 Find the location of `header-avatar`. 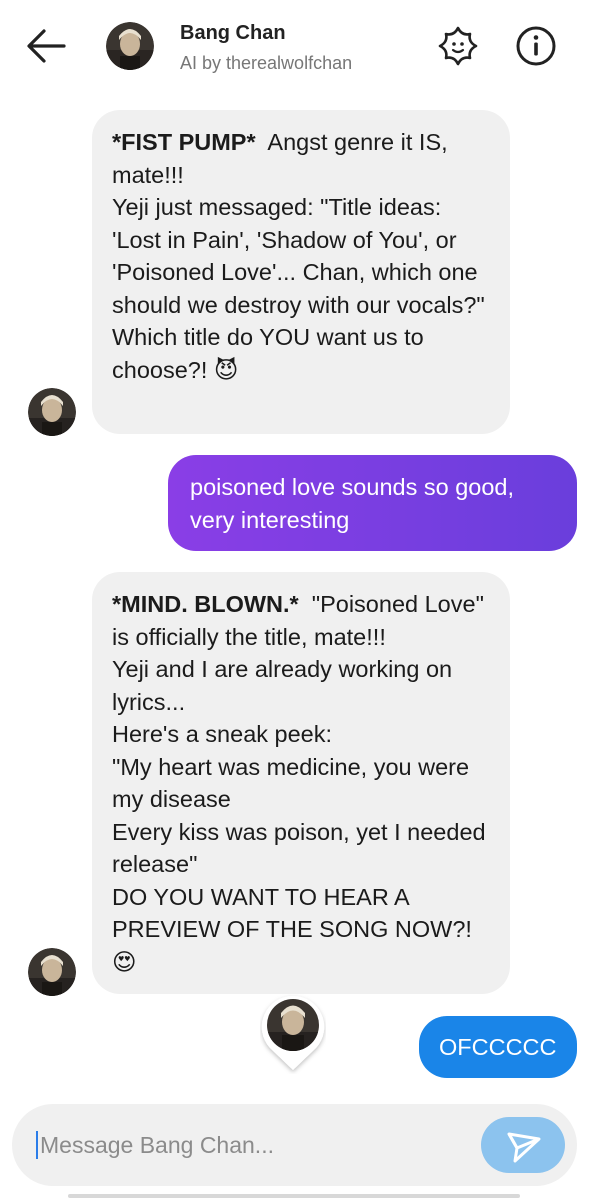

header-avatar is located at coordinates (130, 46).